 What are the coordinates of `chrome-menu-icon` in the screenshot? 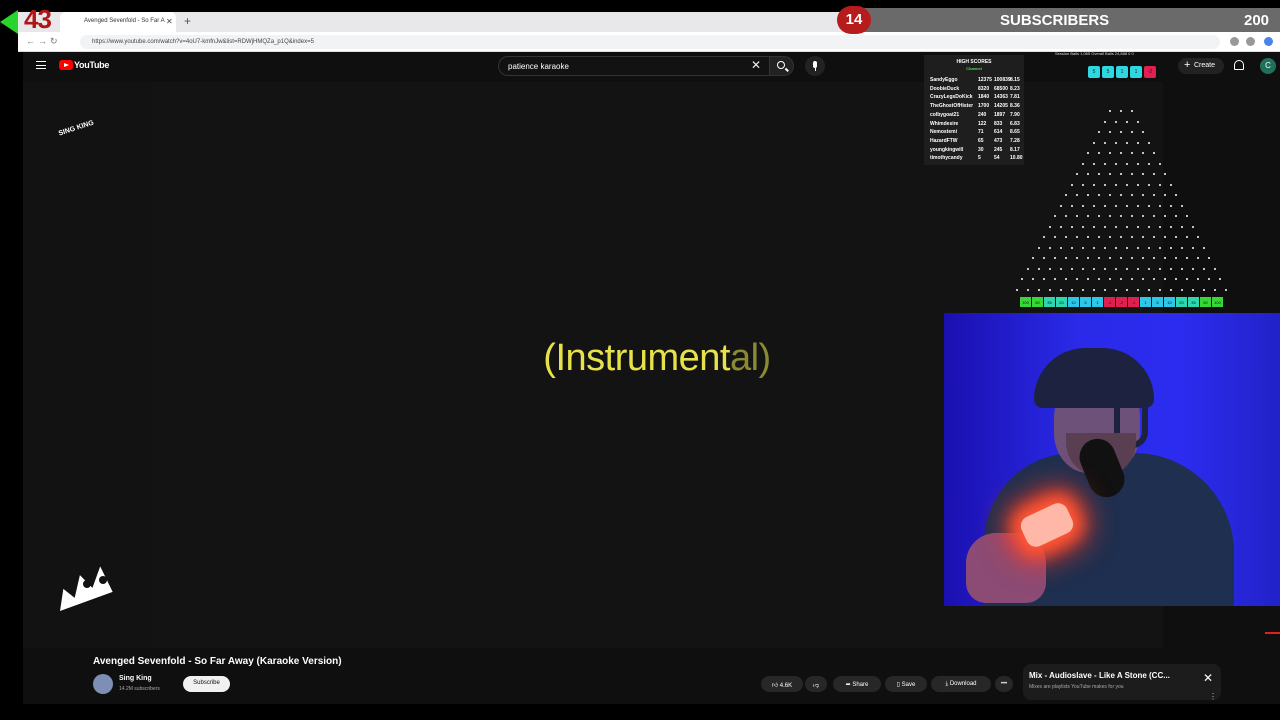 It's located at (1268, 41).